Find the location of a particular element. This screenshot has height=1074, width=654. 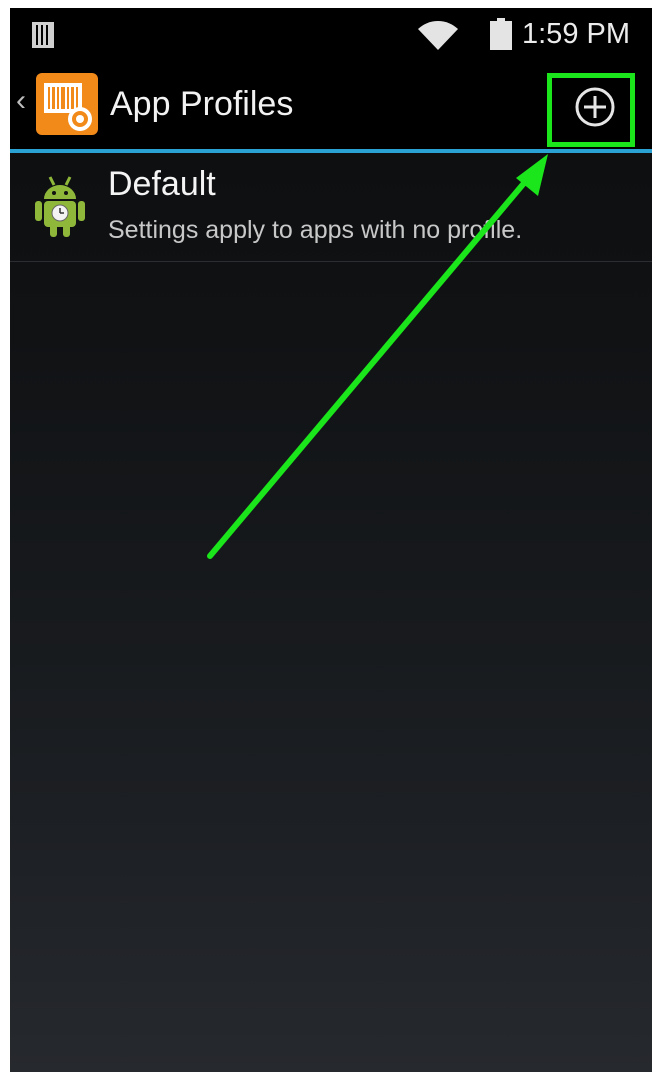

sim-card-icon is located at coordinates (43, 35).